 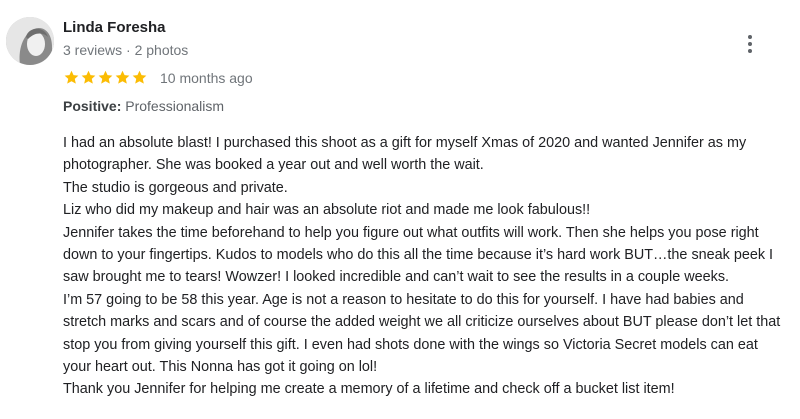 I want to click on avatar, so click(x=30, y=41).